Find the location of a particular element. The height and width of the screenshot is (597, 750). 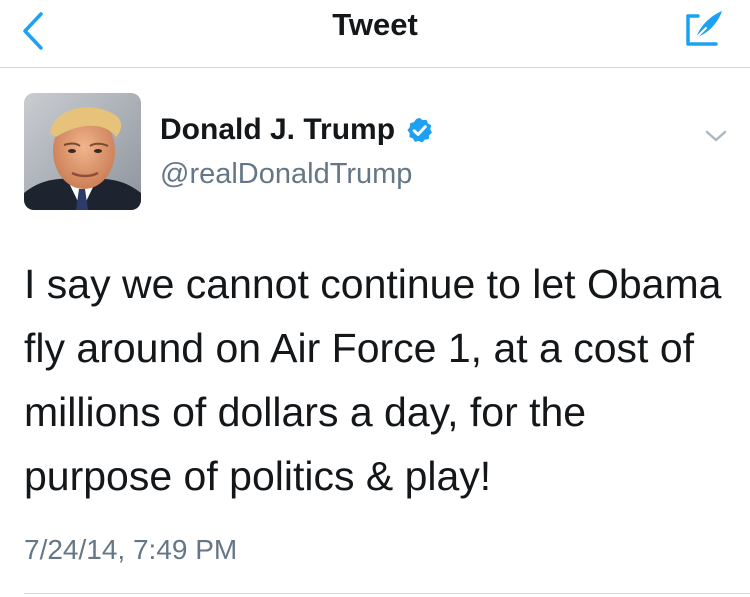

navigation-bar: Tweet is located at coordinates (375, 34).